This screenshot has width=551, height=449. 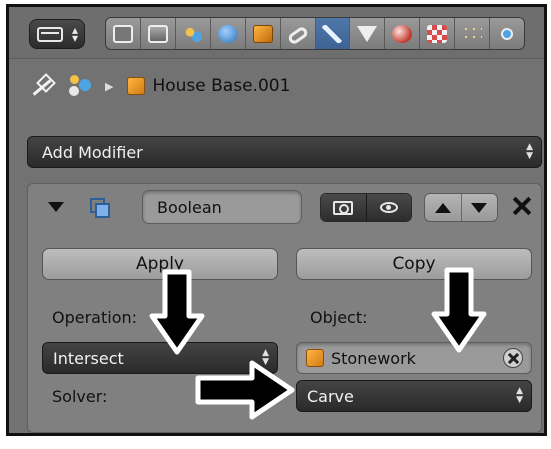 I want to click on material-icon, so click(x=402, y=33).